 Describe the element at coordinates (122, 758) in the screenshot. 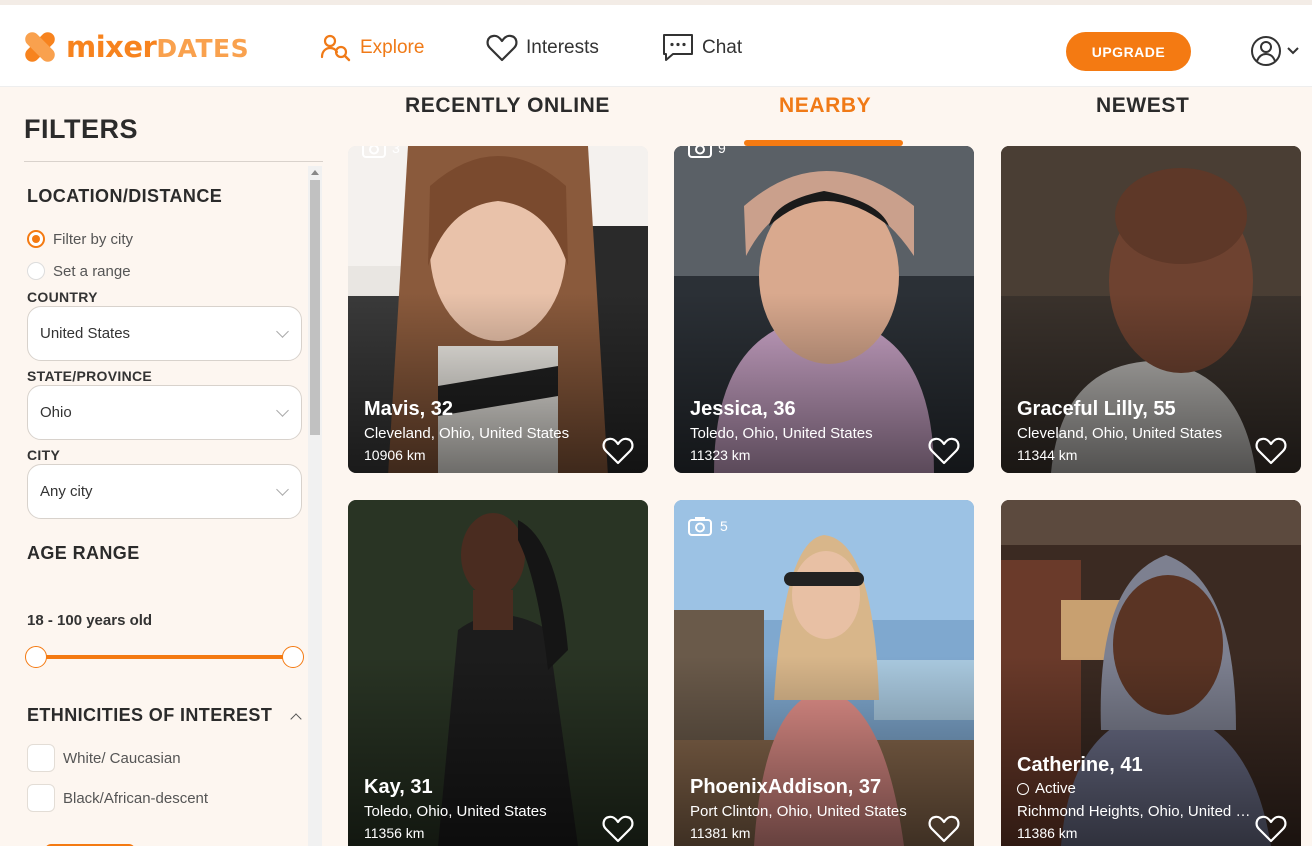

I see `ethnicity-label: White/ Caucasian` at that location.